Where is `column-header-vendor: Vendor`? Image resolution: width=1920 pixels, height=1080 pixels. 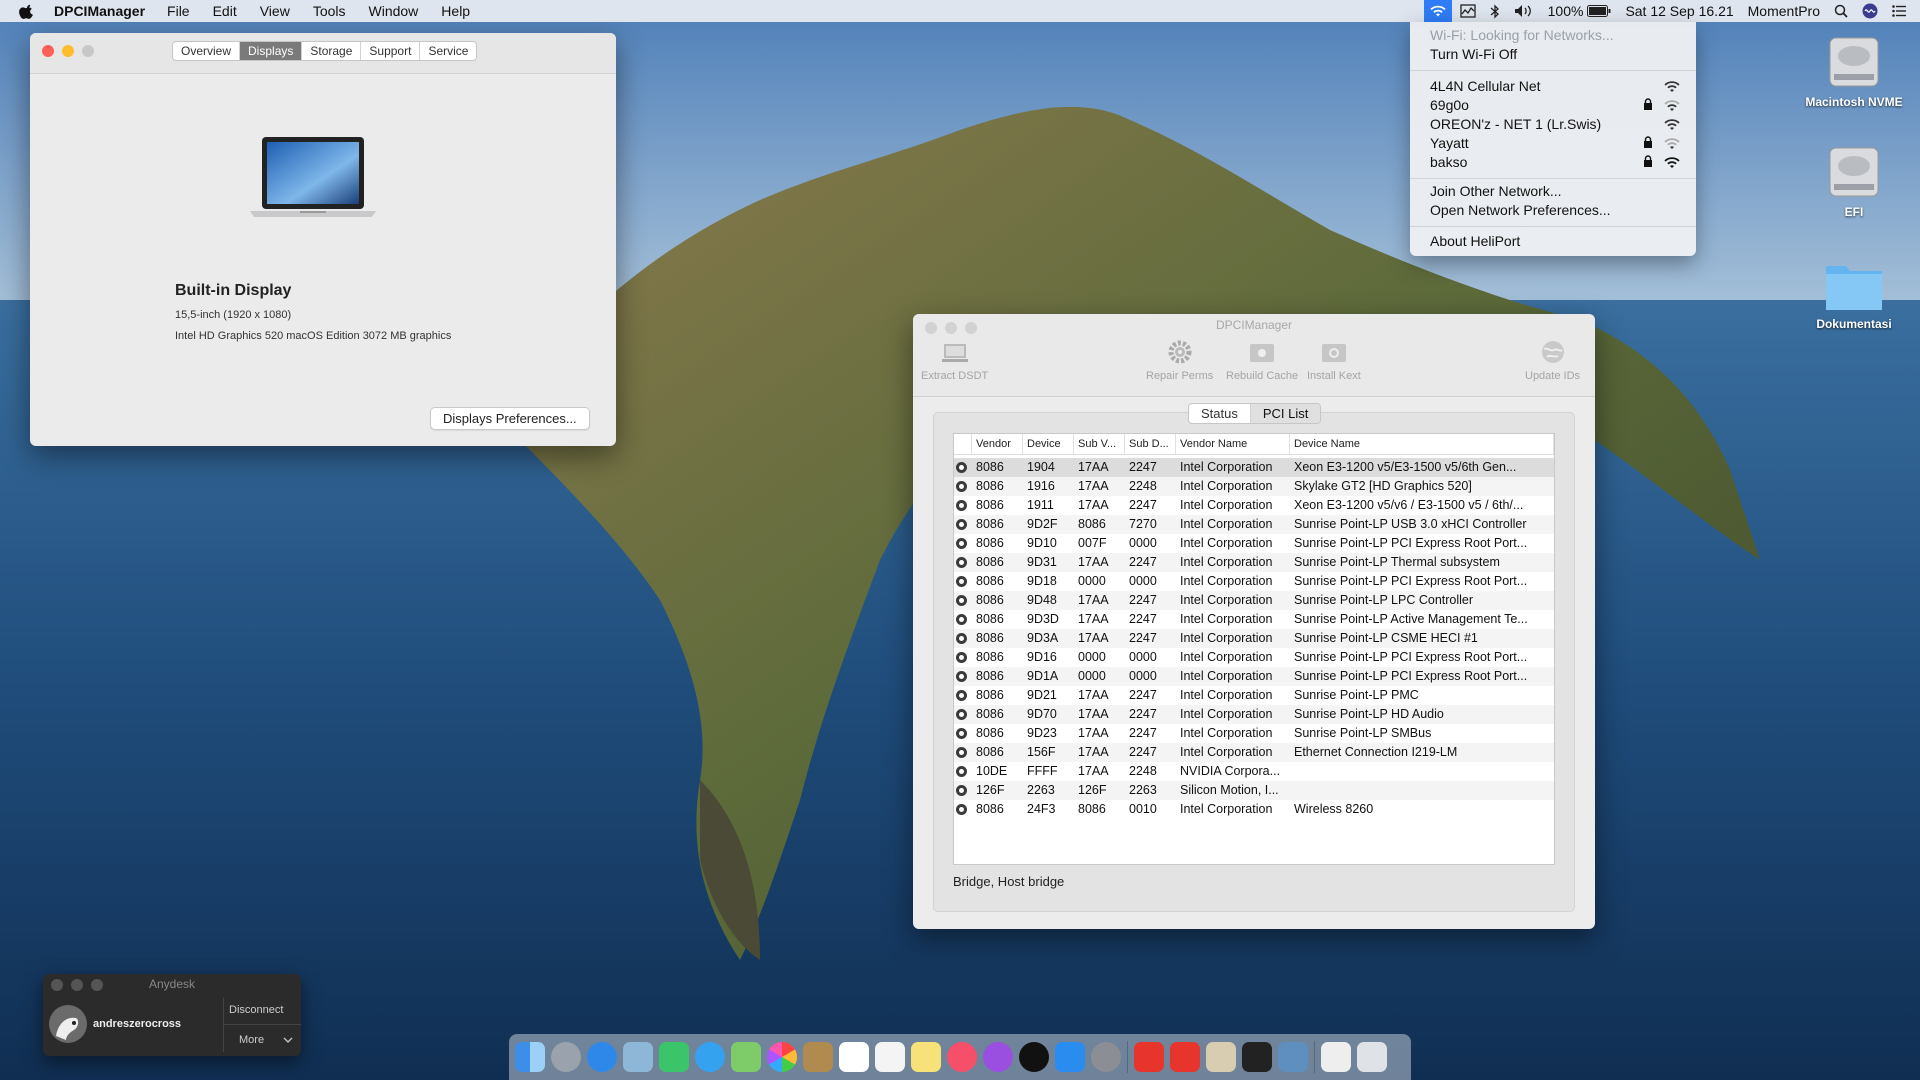 column-header-vendor: Vendor is located at coordinates (997, 444).